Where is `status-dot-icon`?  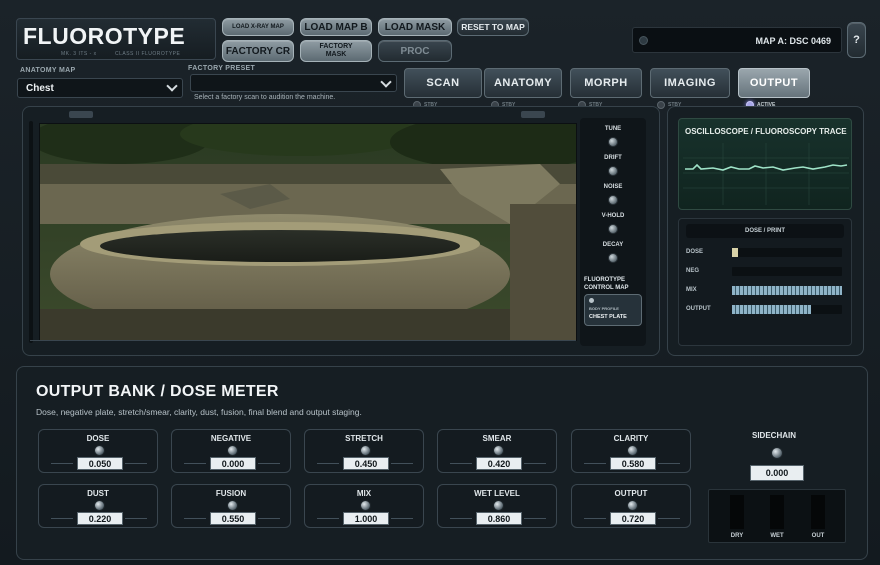 status-dot-icon is located at coordinates (643, 40).